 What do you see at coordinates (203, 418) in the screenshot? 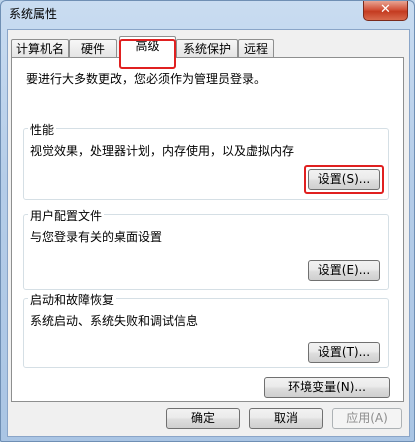
I see `ok-button: 确定` at bounding box center [203, 418].